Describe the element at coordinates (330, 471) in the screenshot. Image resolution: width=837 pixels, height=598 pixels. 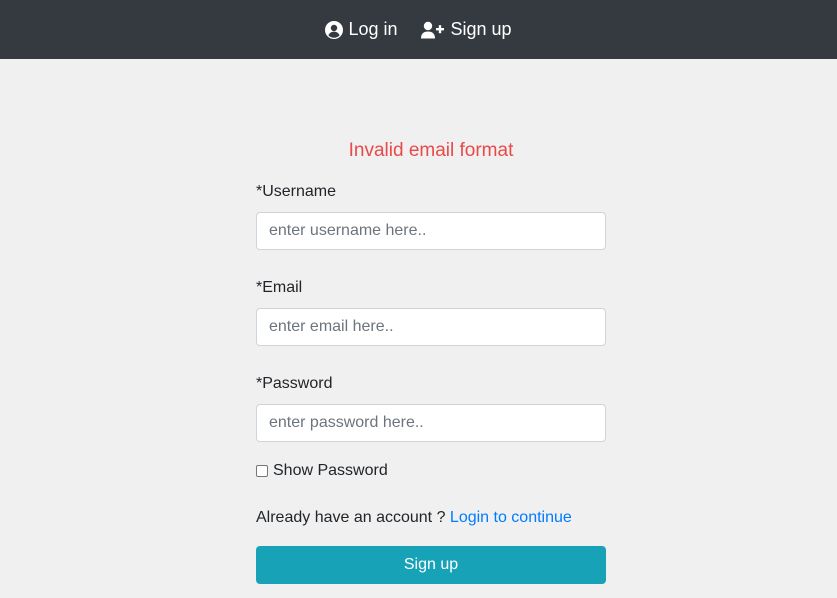
I see `show-password-label: Show Password` at that location.